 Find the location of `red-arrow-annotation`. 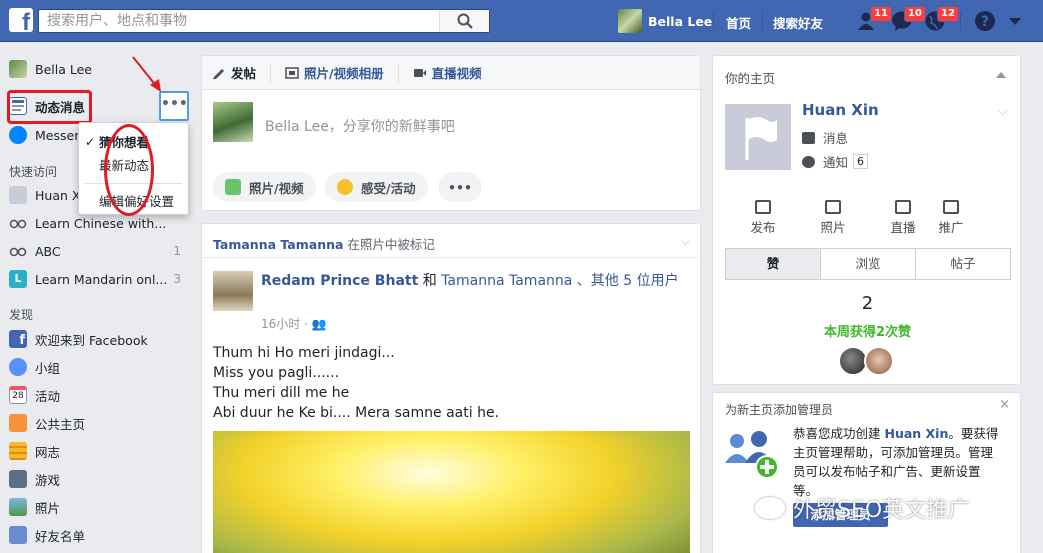

red-arrow-annotation is located at coordinates (146, 74).